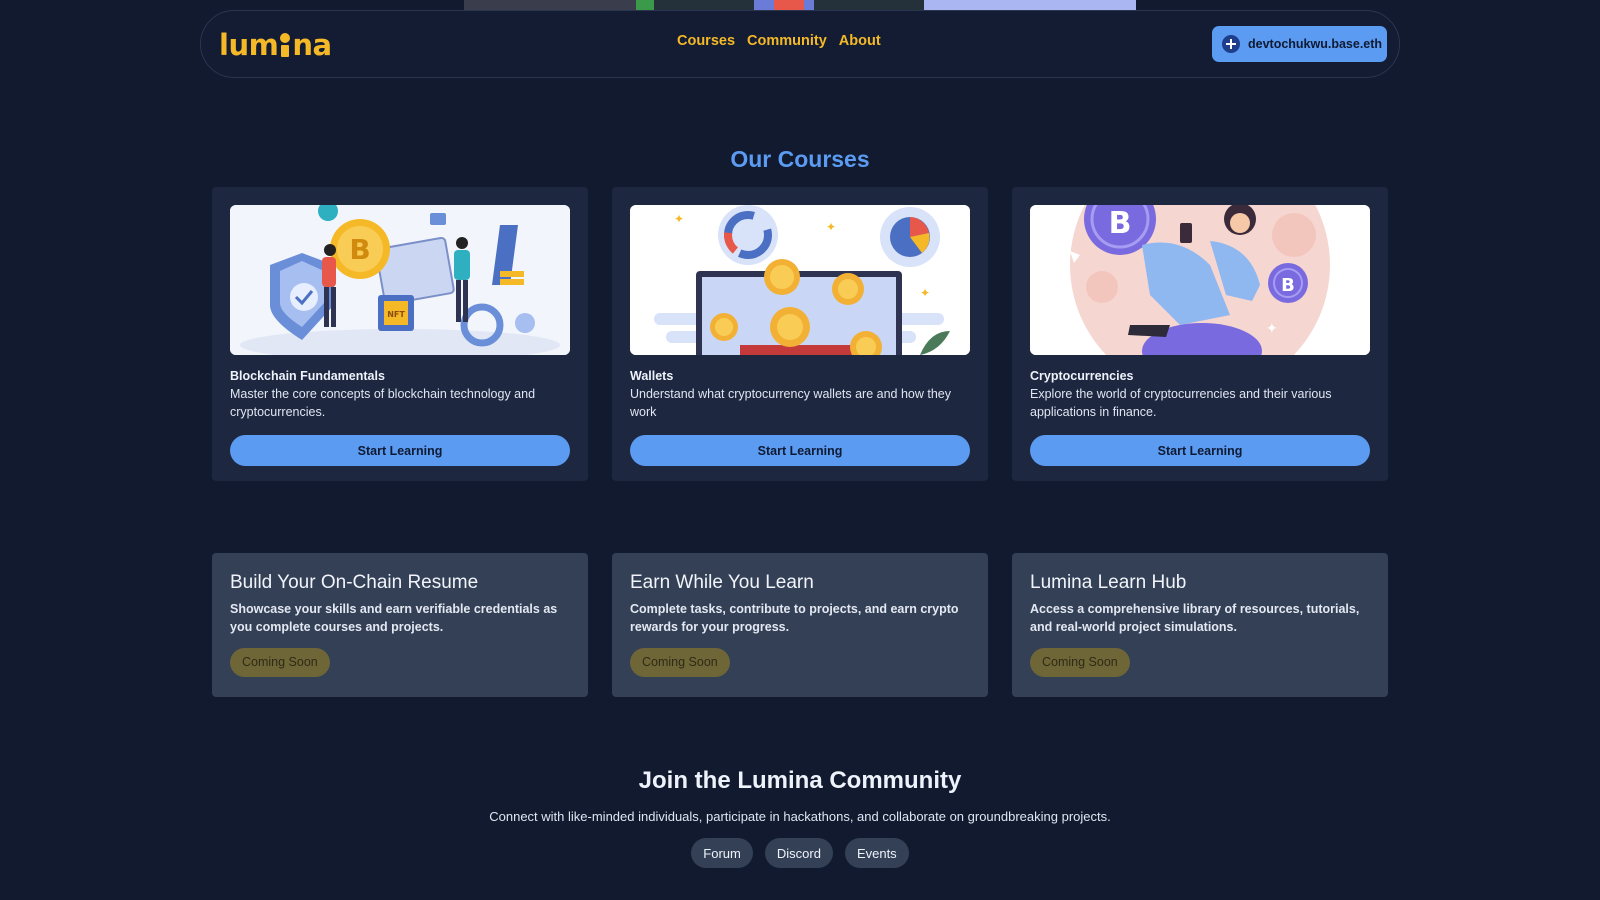 Image resolution: width=1600 pixels, height=900 pixels. What do you see at coordinates (354, 582) in the screenshot?
I see `feature-title: Build Your On-Chain Resume` at bounding box center [354, 582].